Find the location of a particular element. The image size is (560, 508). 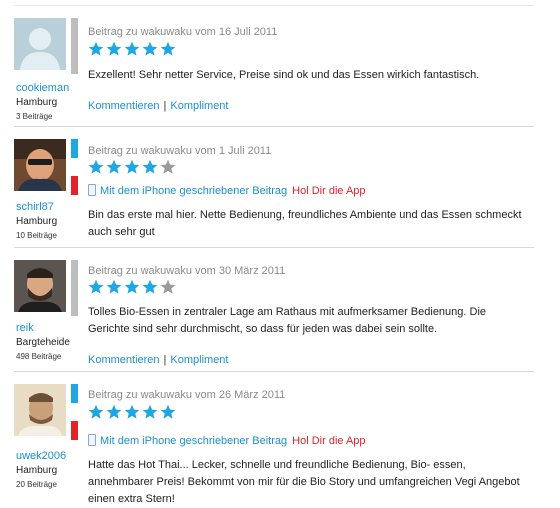

user-city: Bargteheide is located at coordinates (43, 342).